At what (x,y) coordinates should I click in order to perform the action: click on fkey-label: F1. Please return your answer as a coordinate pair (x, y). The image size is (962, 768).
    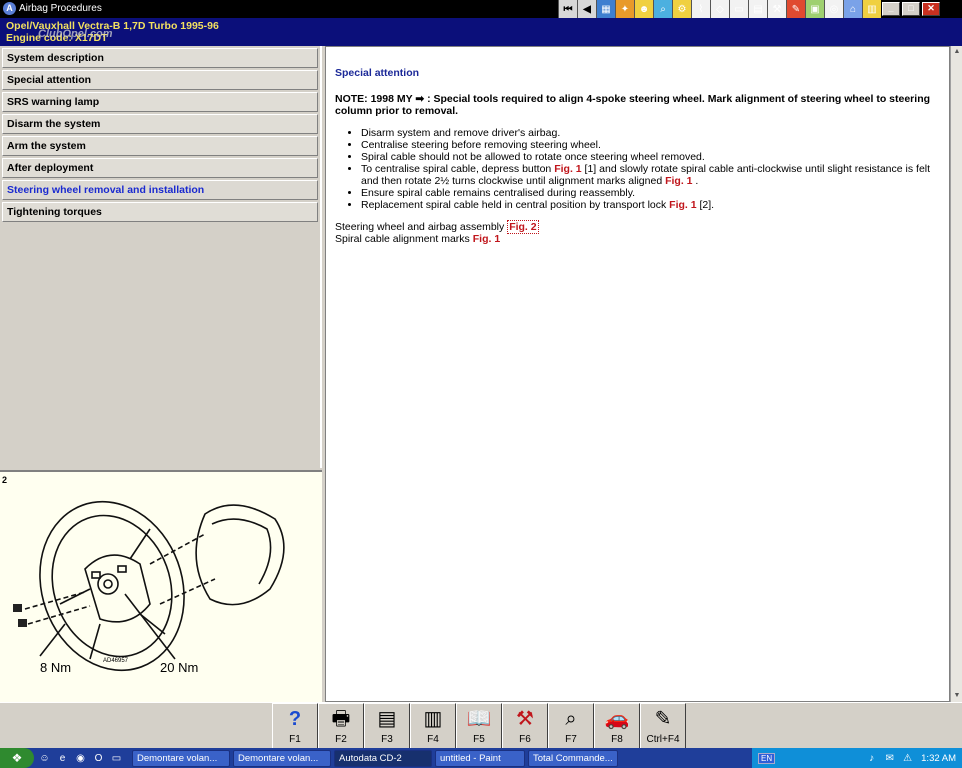
    Looking at the image, I should click on (295, 739).